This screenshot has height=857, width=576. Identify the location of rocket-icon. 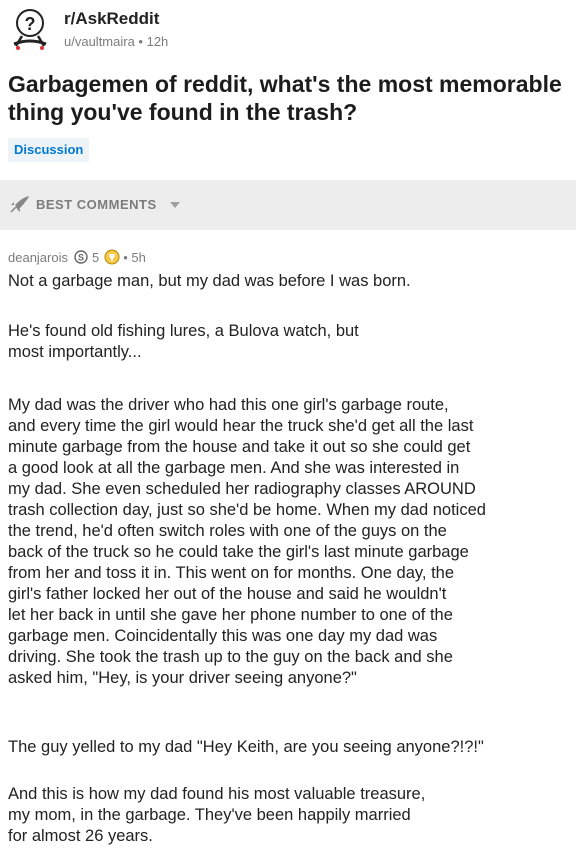
(19, 204).